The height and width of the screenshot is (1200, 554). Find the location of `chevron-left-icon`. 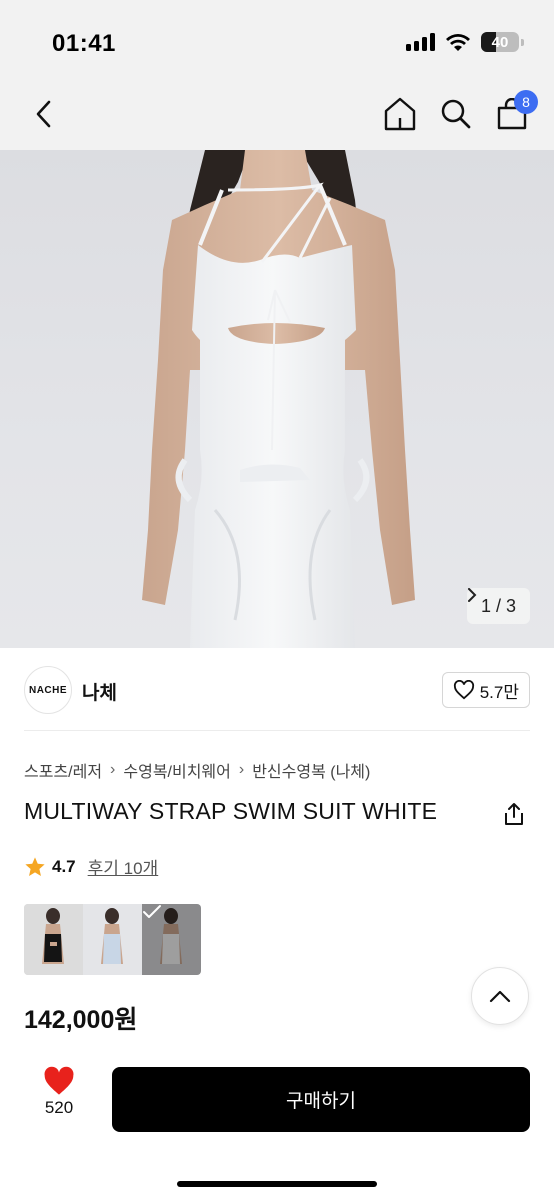

chevron-left-icon is located at coordinates (43, 114).